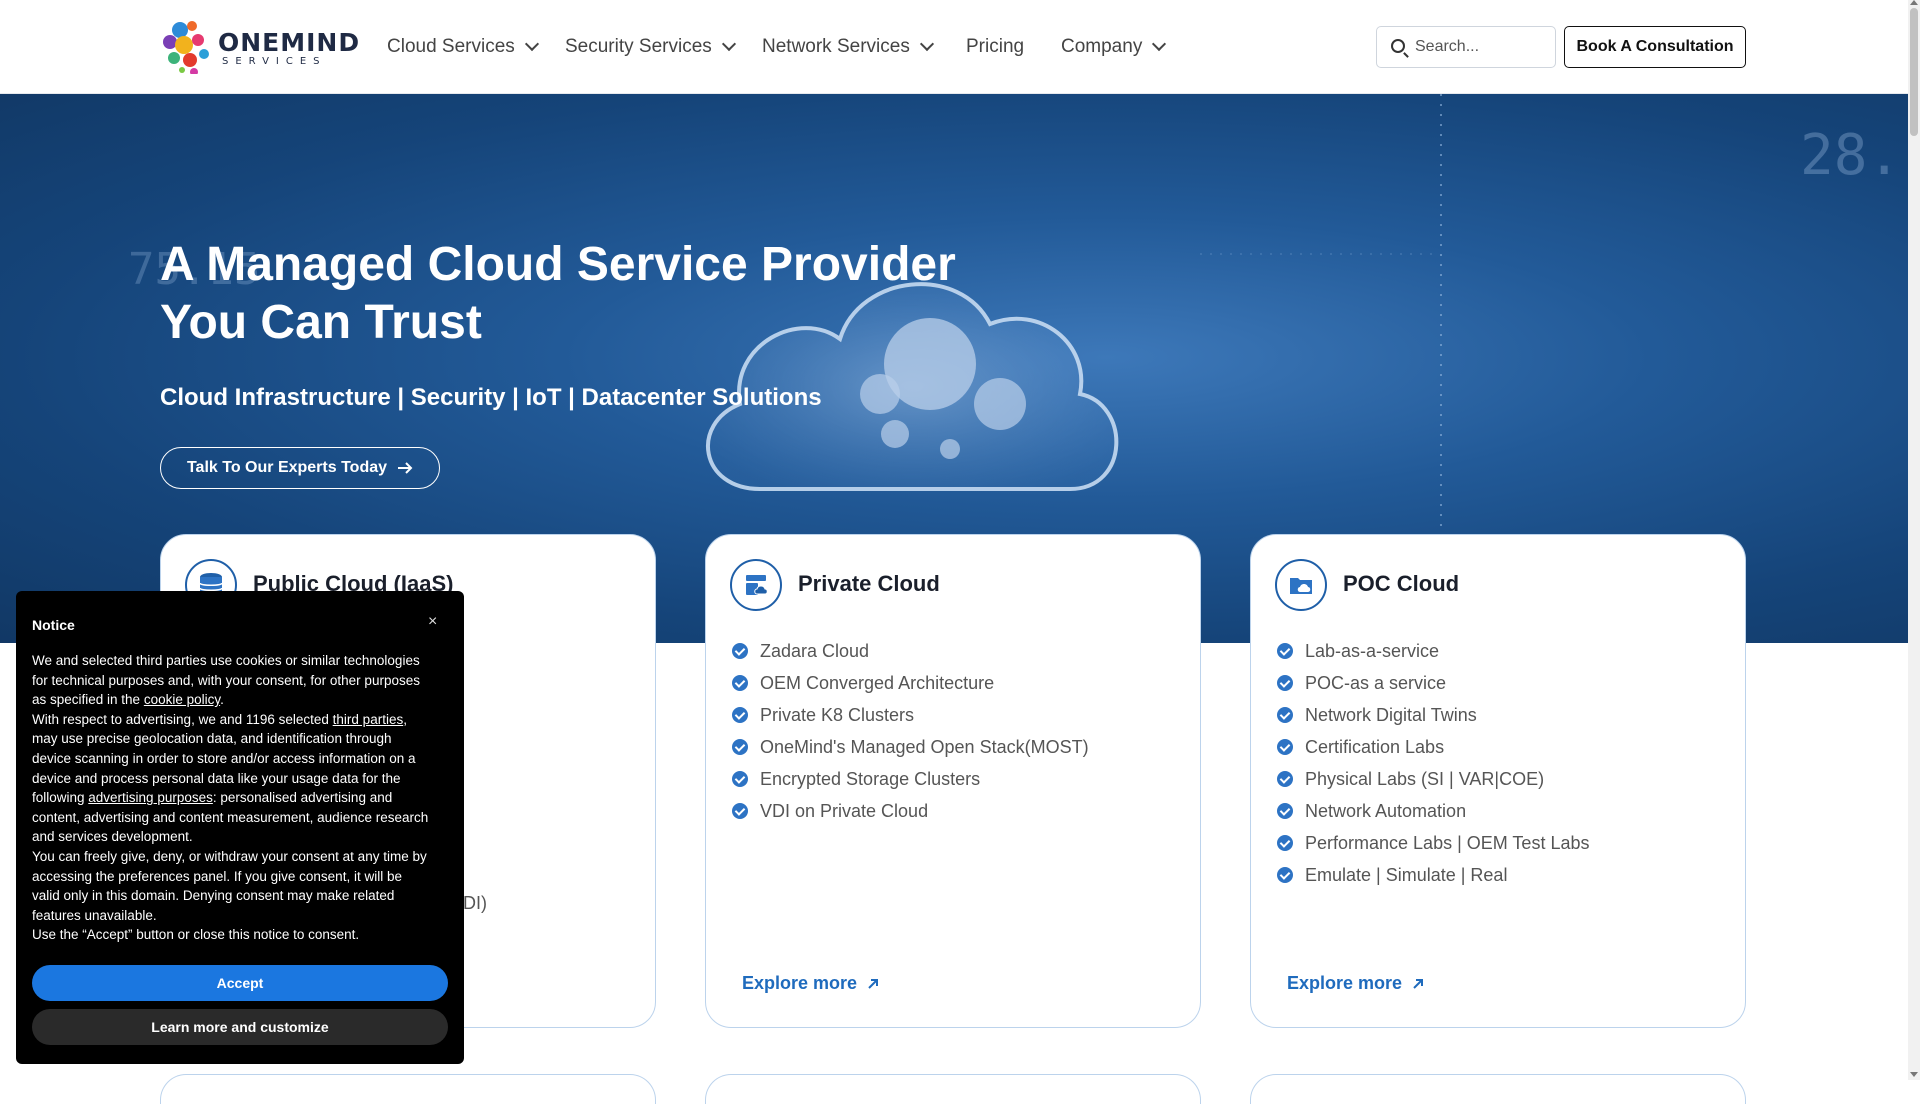 The height and width of the screenshot is (1104, 1920). What do you see at coordinates (321, 322) in the screenshot?
I see `hero-title-line2: You Can Trust` at bounding box center [321, 322].